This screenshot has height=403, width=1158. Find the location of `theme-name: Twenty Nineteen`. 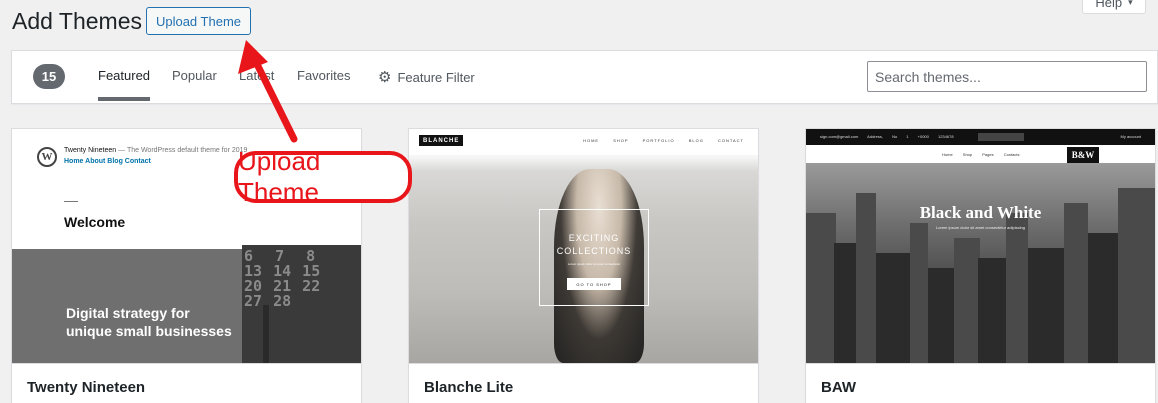

theme-name: Twenty Nineteen is located at coordinates (186, 383).